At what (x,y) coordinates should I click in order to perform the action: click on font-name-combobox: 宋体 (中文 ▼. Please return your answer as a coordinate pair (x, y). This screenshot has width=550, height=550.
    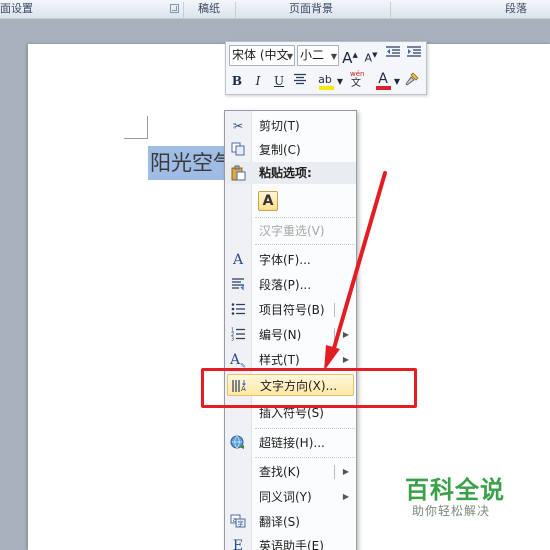
    Looking at the image, I should click on (262, 55).